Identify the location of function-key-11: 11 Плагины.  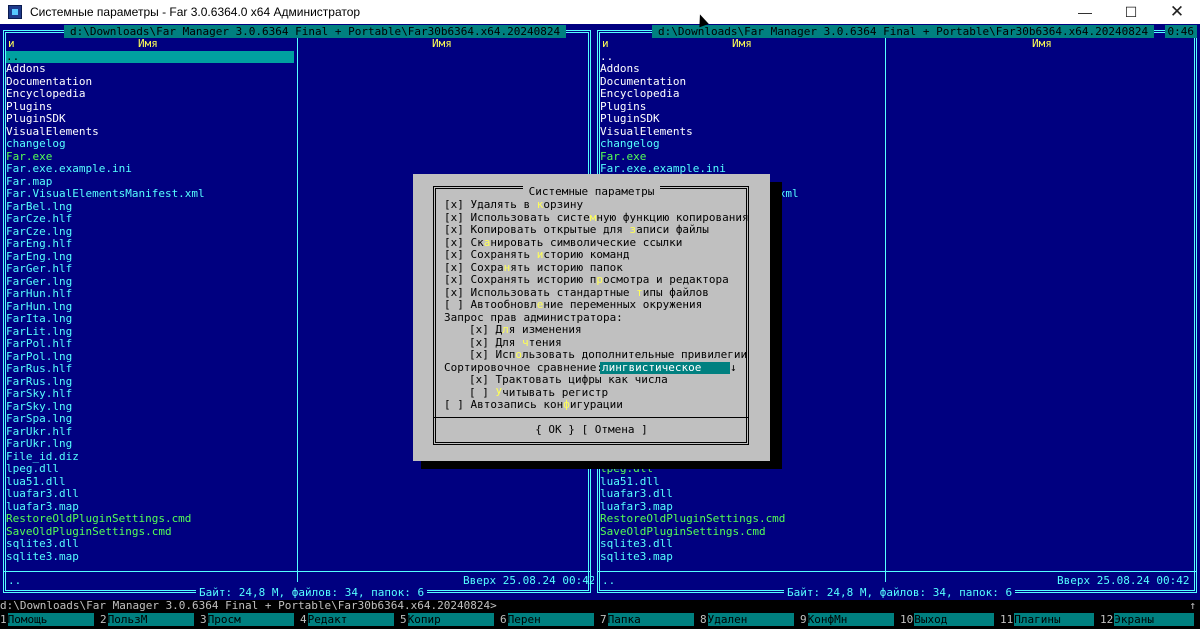
(1050, 619).